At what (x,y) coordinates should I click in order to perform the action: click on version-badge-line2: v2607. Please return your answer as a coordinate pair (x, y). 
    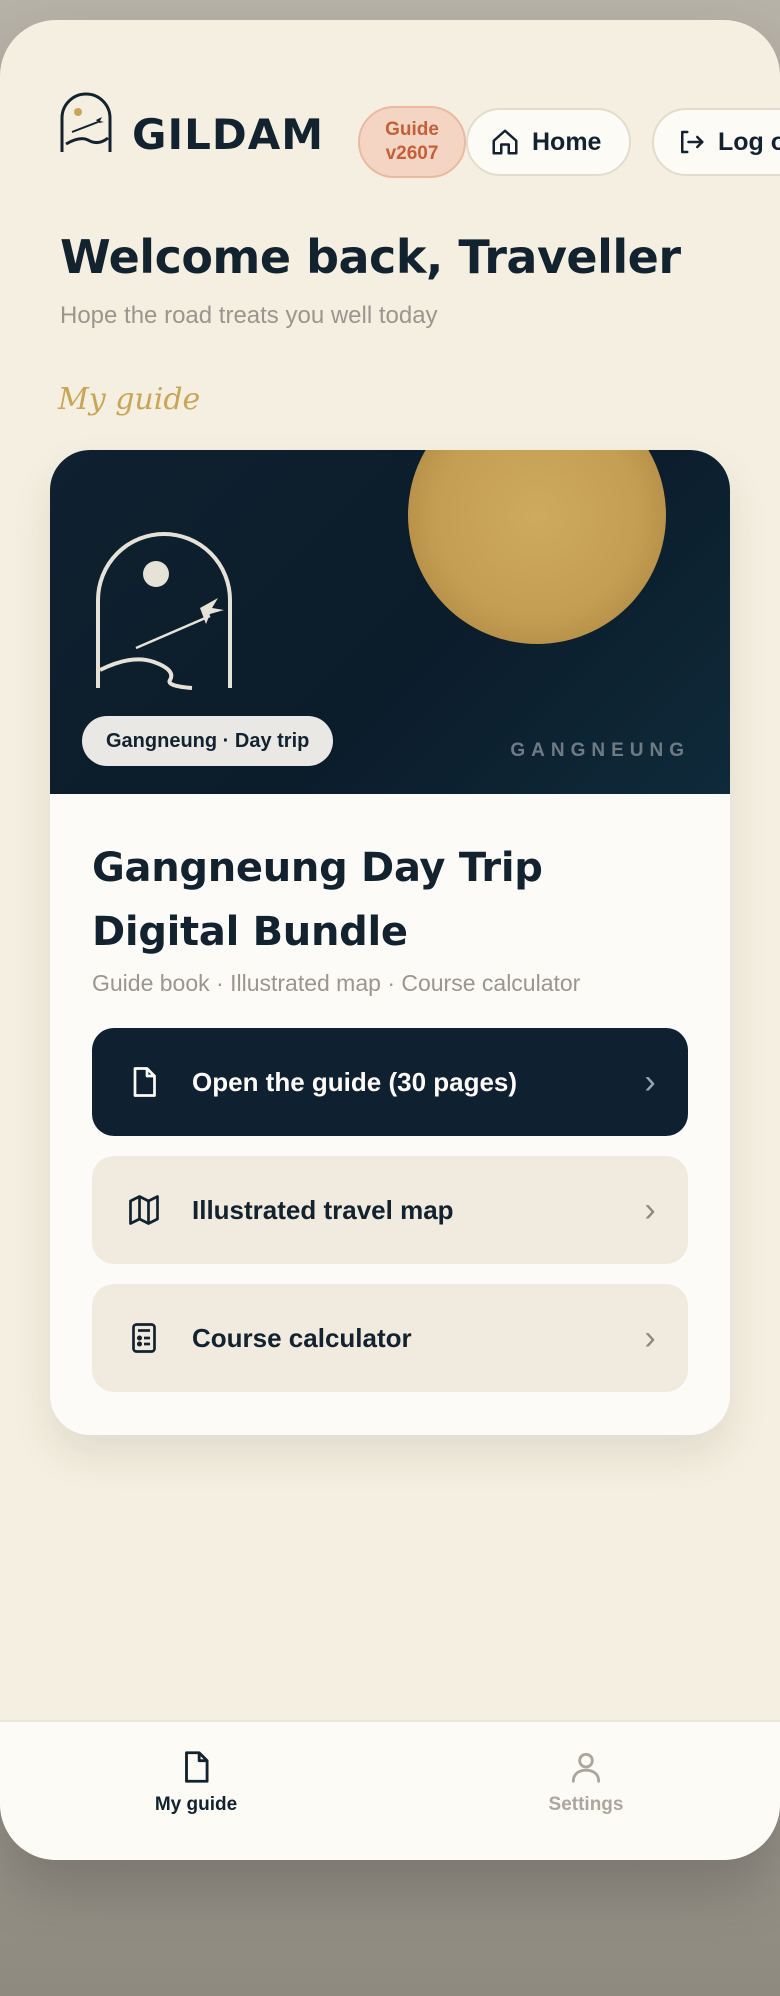
    Looking at the image, I should click on (412, 153).